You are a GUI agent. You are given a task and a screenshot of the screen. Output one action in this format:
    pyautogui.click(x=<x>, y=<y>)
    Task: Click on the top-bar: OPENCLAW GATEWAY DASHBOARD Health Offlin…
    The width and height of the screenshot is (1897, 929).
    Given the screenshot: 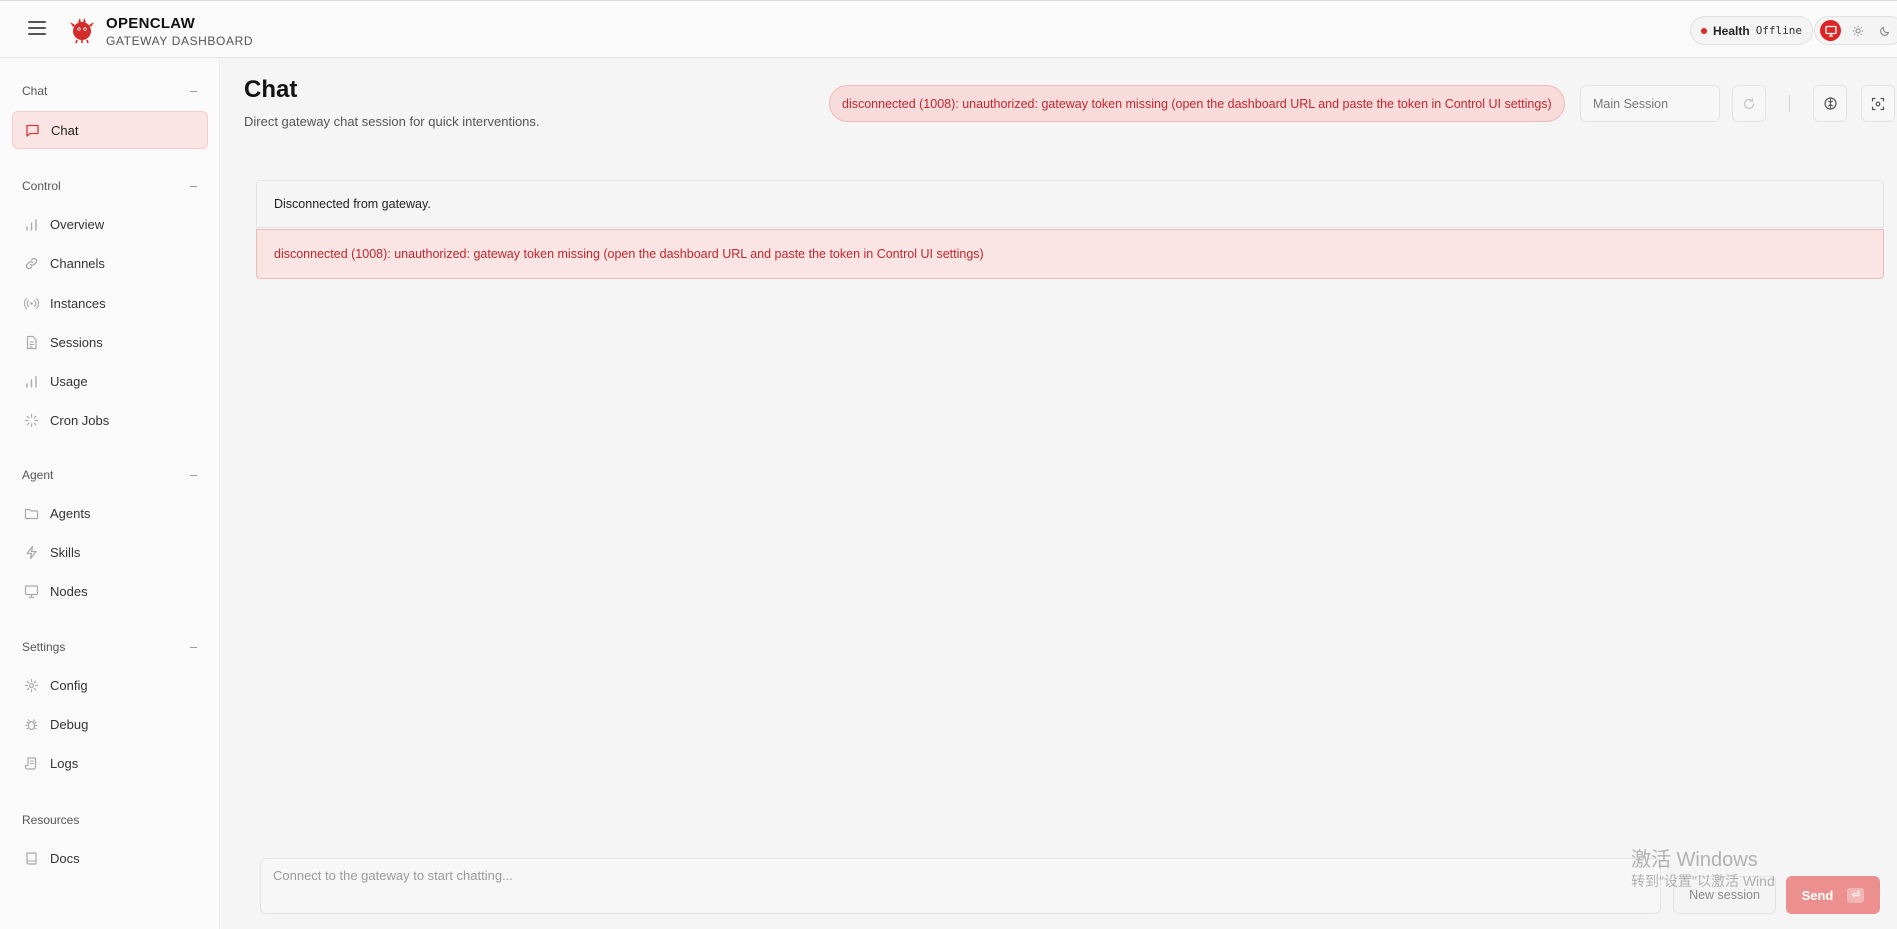 What is the action you would take?
    pyautogui.click(x=948, y=29)
    